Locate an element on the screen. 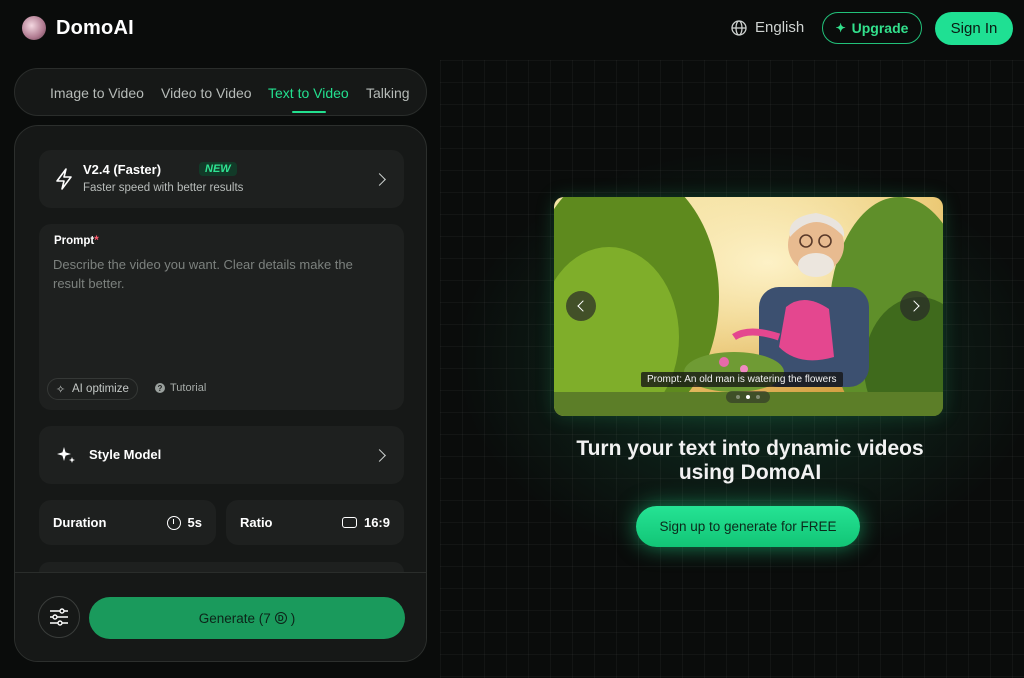 The image size is (1024, 678). tab-talking: Talking is located at coordinates (388, 93).